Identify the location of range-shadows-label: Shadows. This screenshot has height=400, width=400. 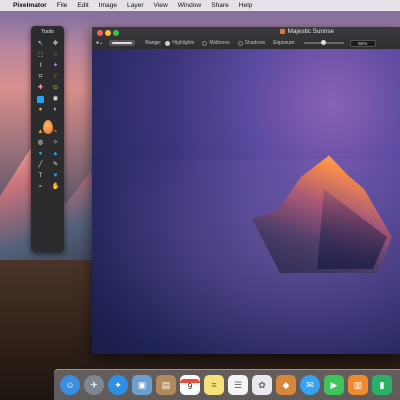
(255, 43).